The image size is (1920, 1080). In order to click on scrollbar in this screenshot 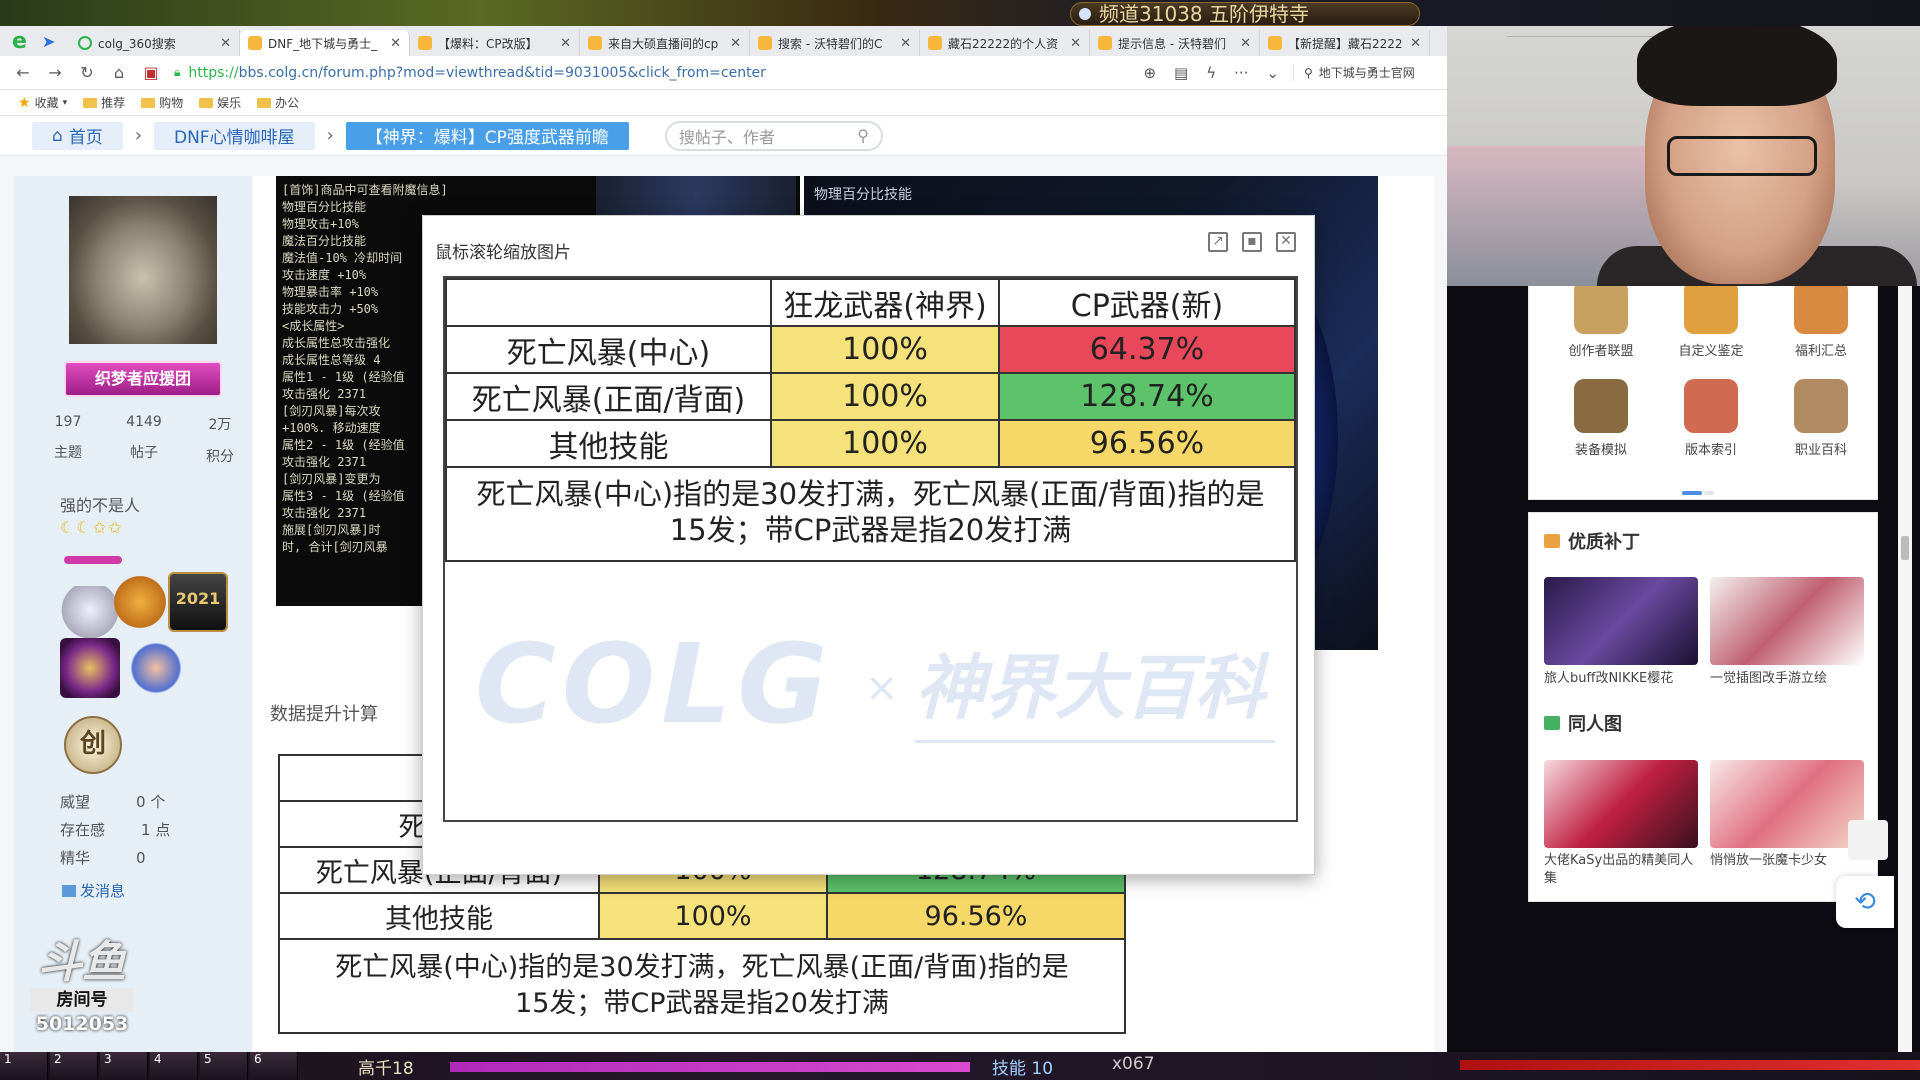, I will do `click(1905, 671)`.